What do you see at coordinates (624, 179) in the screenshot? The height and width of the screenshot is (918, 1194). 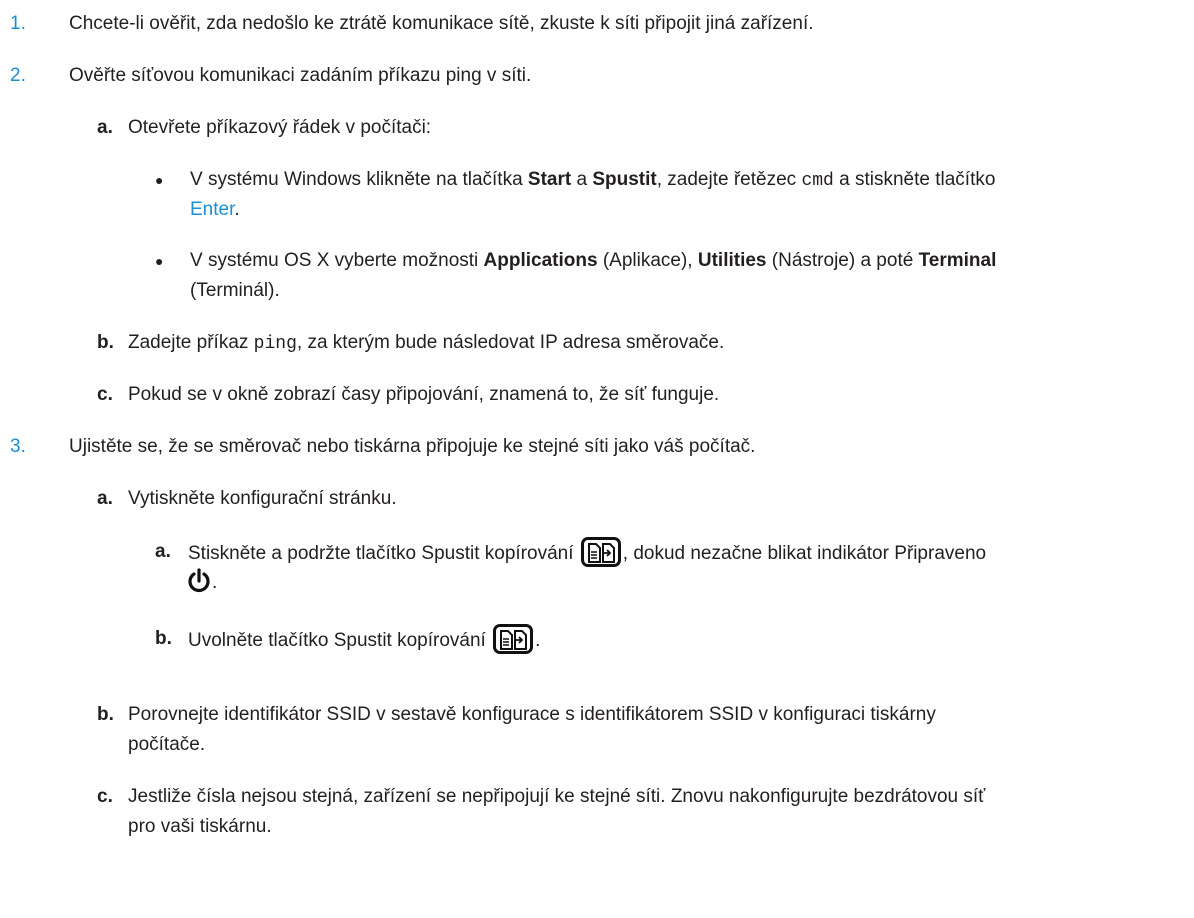 I see `spustit-label: Spustit` at bounding box center [624, 179].